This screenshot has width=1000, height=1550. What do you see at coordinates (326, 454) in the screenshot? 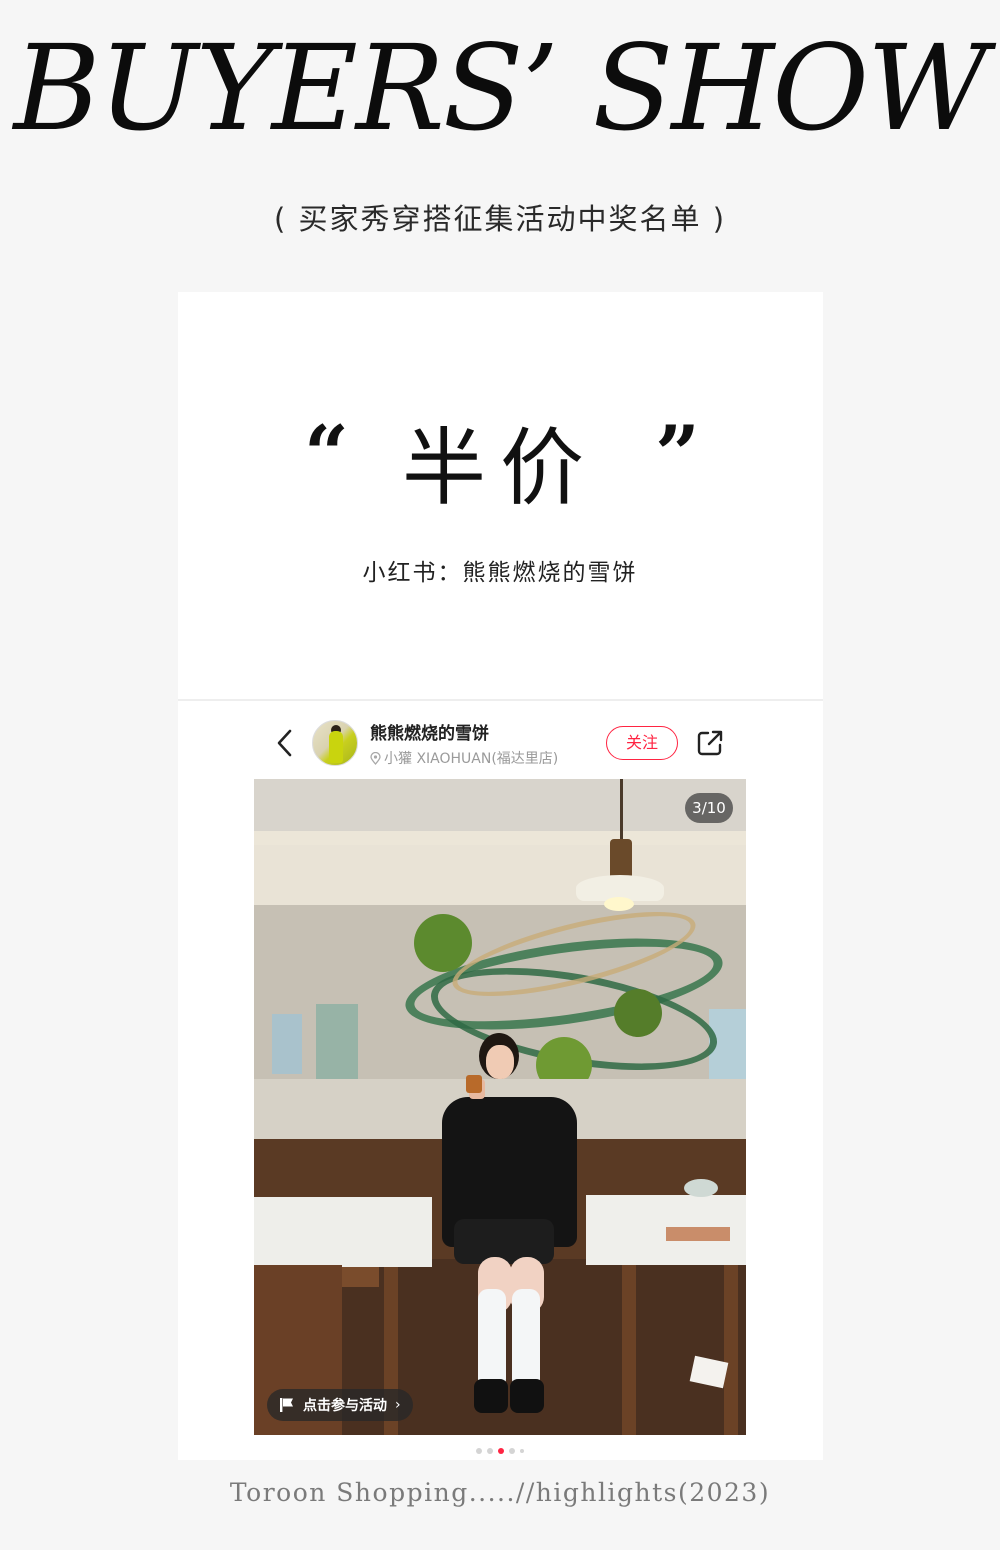
I see `open-quote-mark: “` at bounding box center [326, 454].